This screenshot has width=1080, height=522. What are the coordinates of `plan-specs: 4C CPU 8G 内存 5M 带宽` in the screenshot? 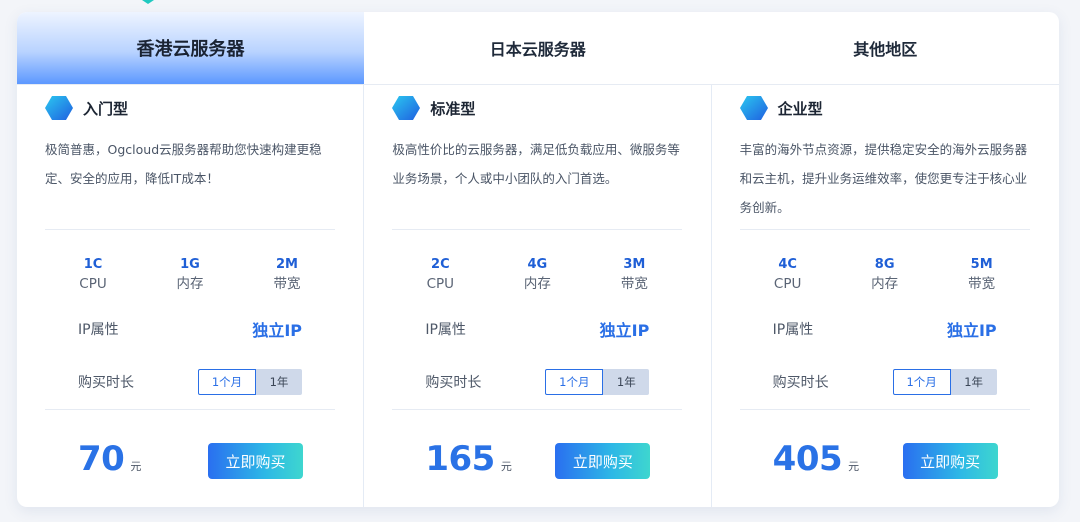 It's located at (885, 276).